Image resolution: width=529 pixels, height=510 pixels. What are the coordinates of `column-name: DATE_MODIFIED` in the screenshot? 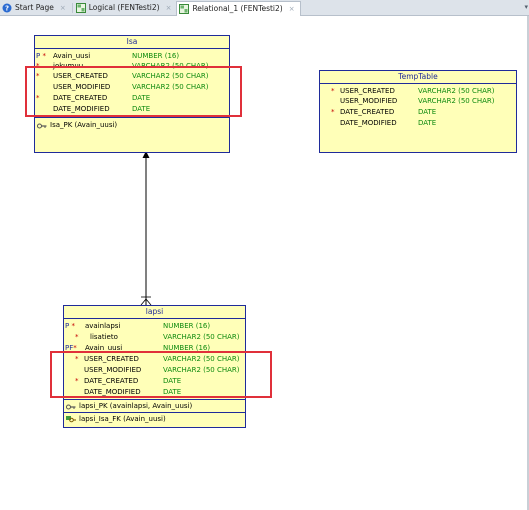 It's located at (368, 123).